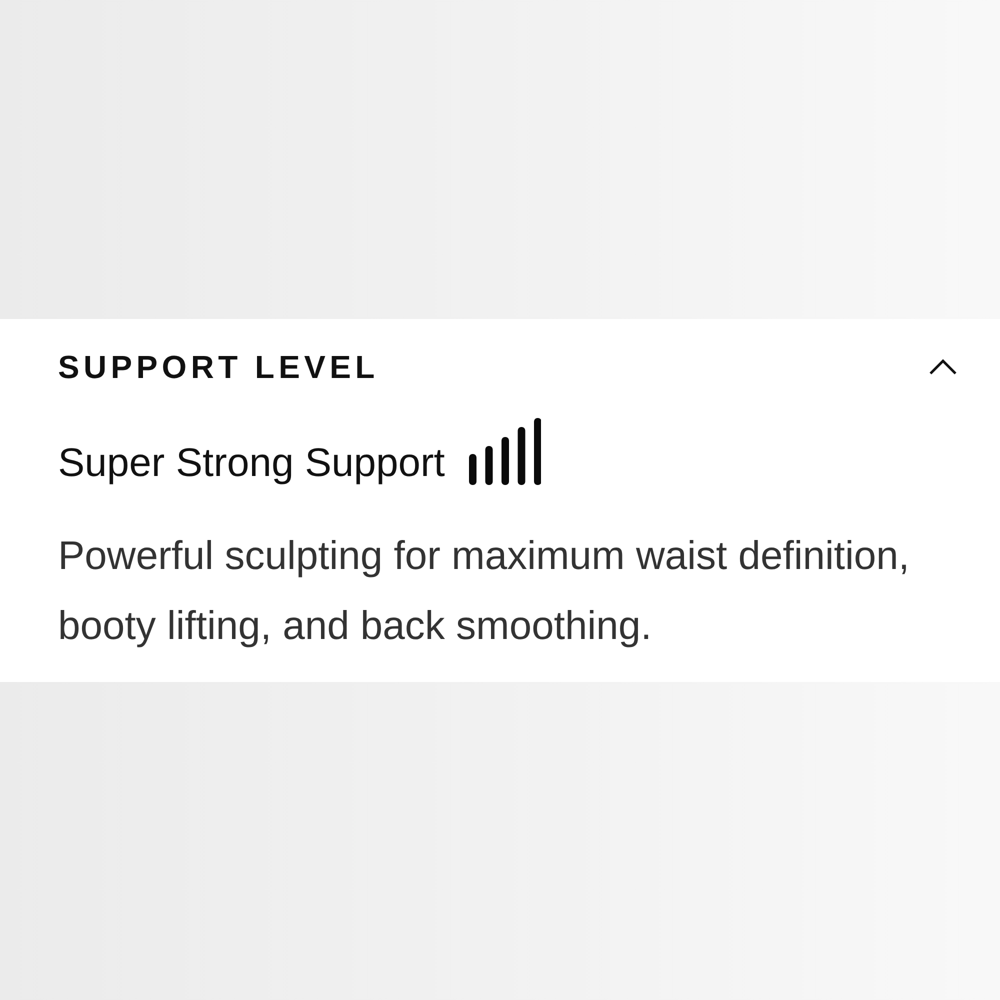  I want to click on level-bars-icon, so click(504, 451).